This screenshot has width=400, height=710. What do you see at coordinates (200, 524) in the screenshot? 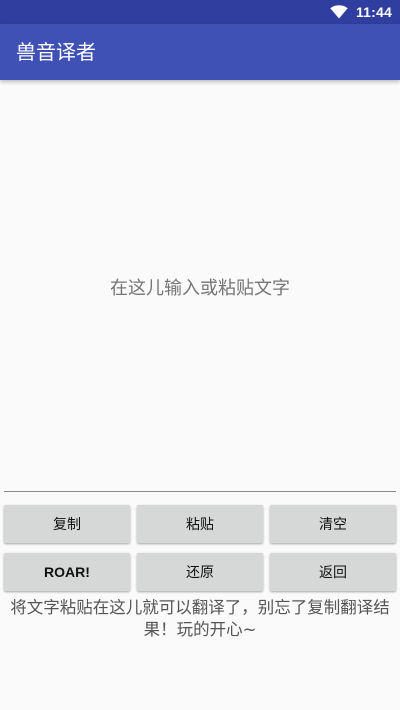
I see `paste-button: 粘贴` at bounding box center [200, 524].